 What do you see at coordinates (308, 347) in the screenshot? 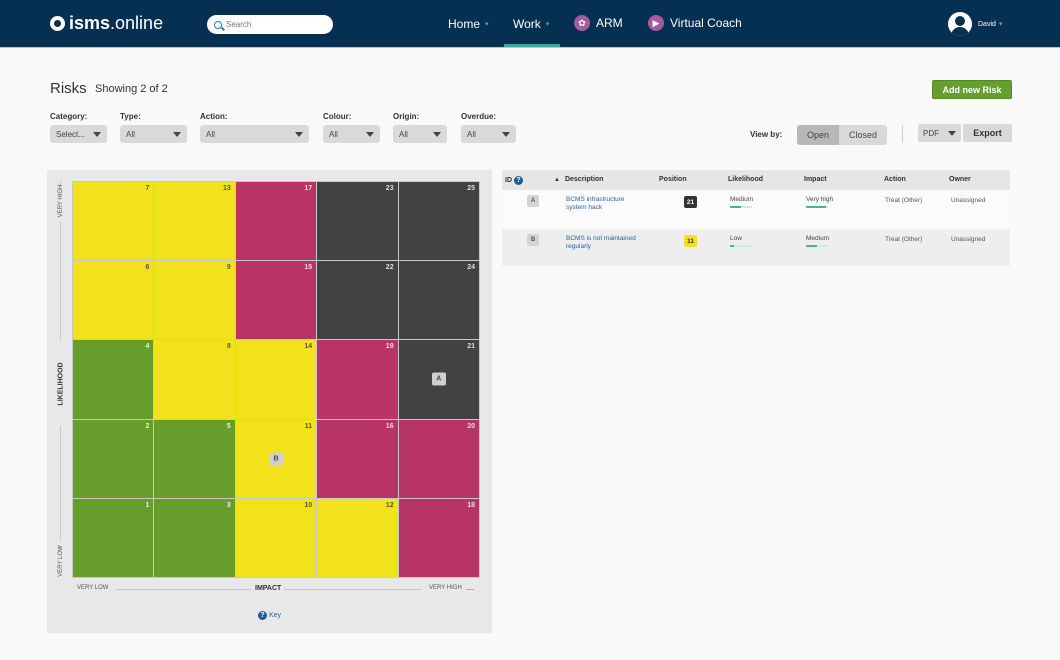
I see `cell-score: 14` at bounding box center [308, 347].